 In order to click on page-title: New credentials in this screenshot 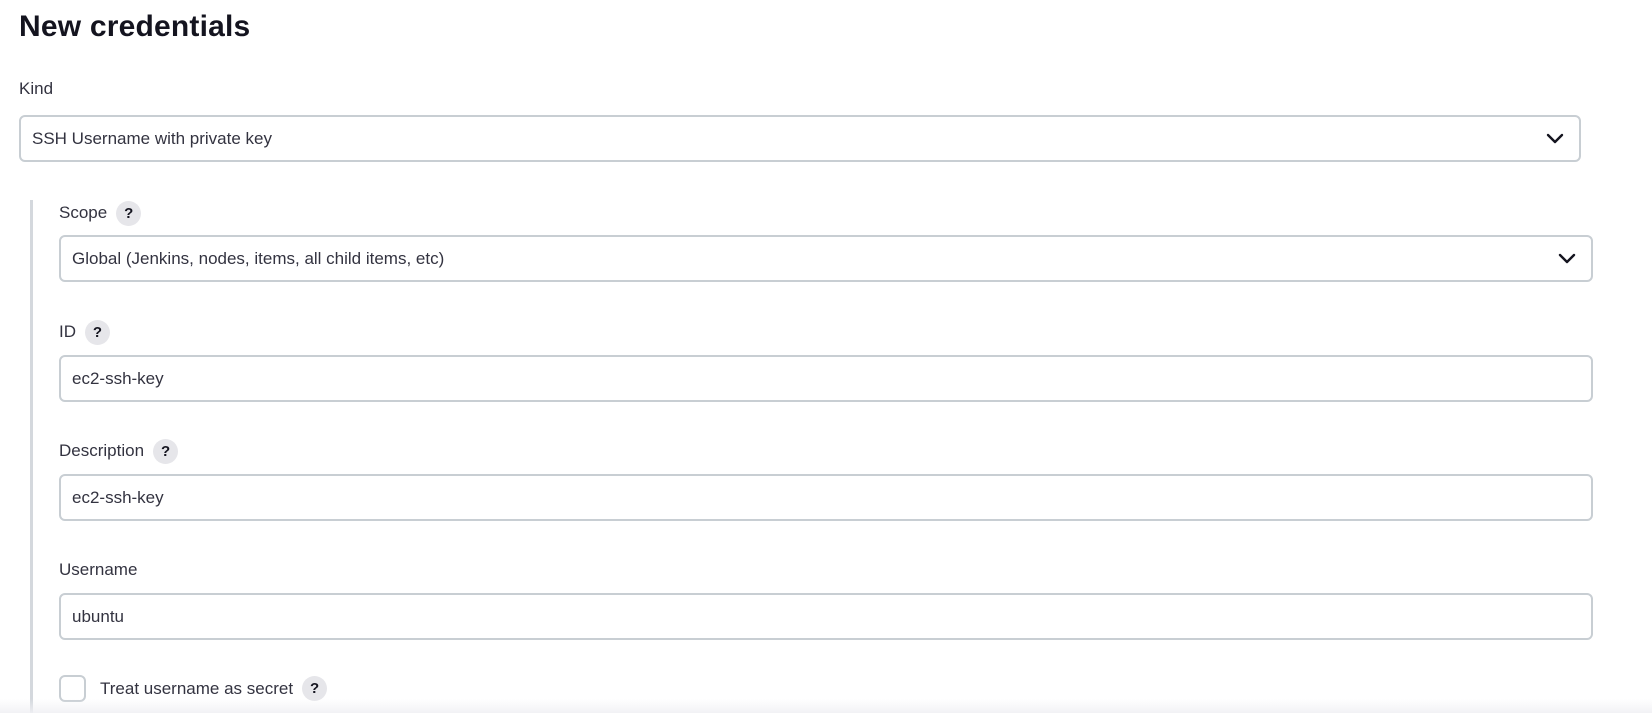, I will do `click(135, 26)`.